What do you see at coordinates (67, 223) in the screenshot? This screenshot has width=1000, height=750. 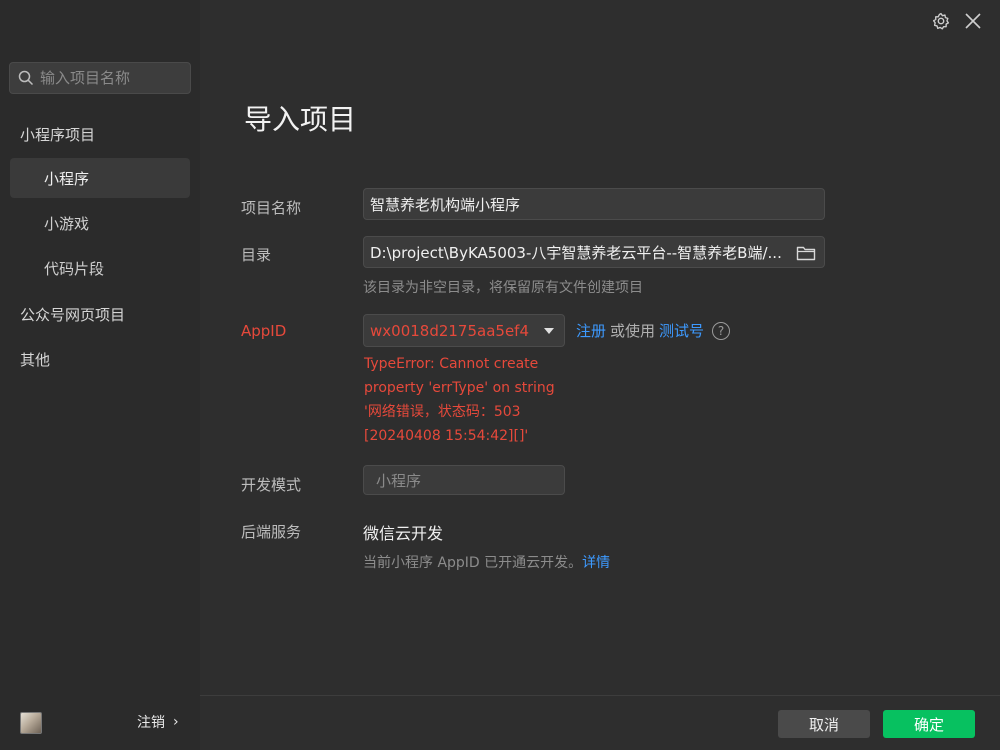 I see `sidebar-item-label: 小游戏` at bounding box center [67, 223].